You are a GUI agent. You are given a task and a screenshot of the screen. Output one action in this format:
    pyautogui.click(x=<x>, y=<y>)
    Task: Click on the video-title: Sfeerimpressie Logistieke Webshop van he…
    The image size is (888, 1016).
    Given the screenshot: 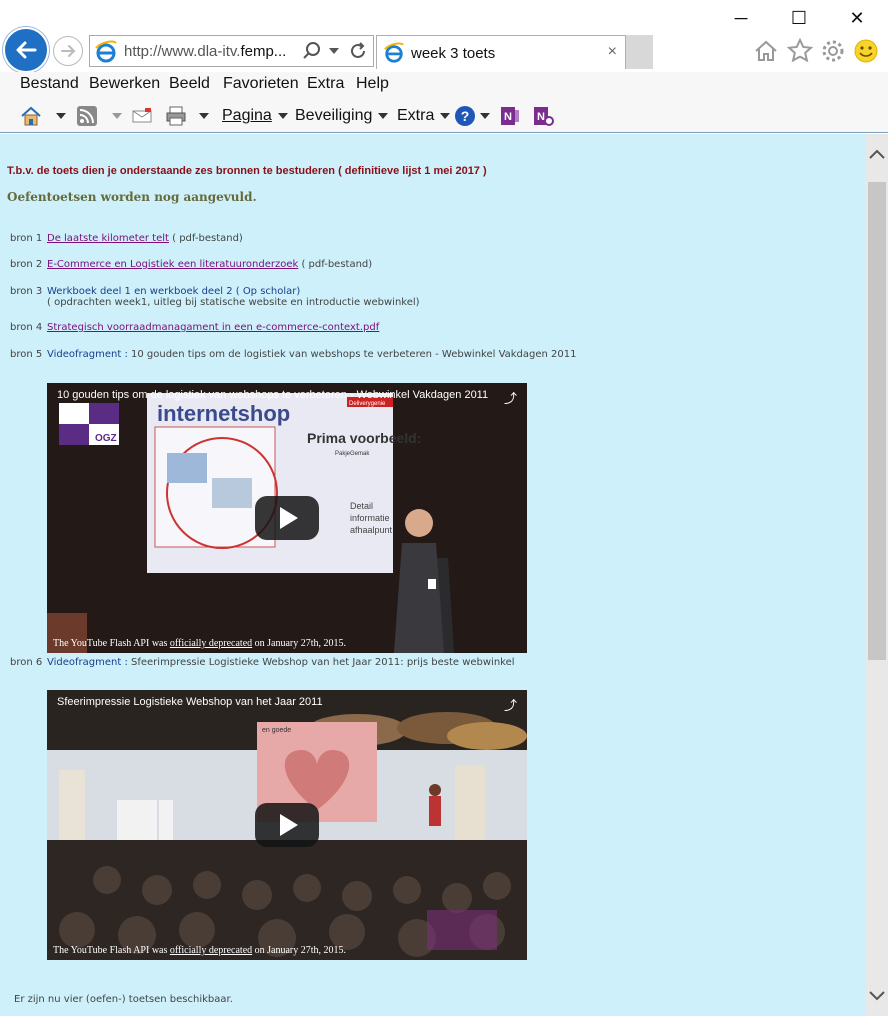 What is the action you would take?
    pyautogui.click(x=190, y=702)
    